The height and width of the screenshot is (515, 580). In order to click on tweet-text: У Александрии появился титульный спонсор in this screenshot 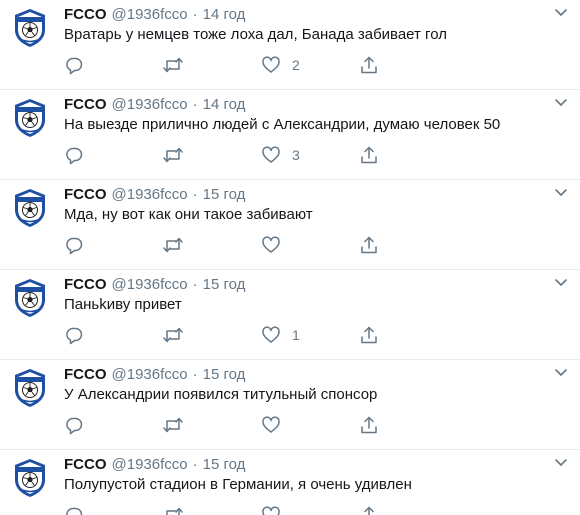, I will do `click(221, 394)`.